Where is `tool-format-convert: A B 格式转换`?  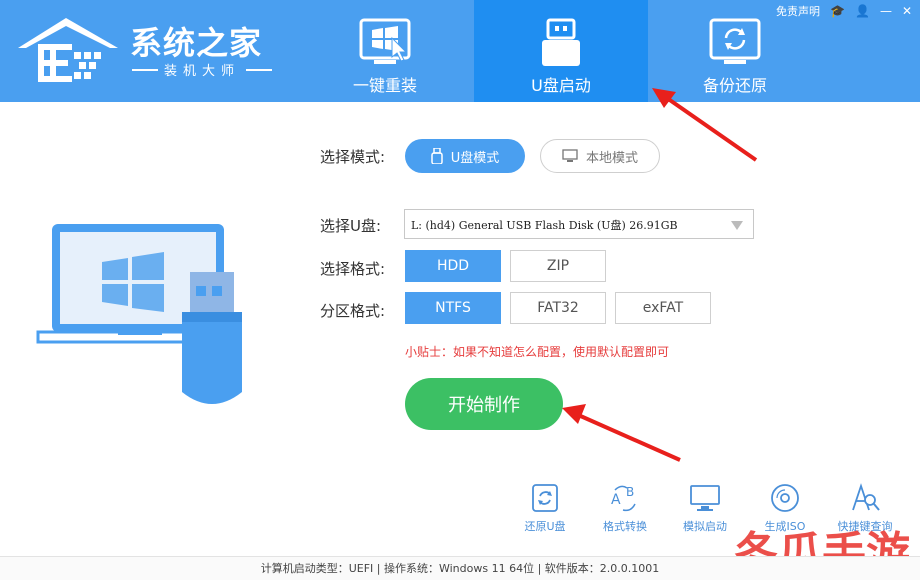
tool-format-convert: A B 格式转换 is located at coordinates (625, 510).